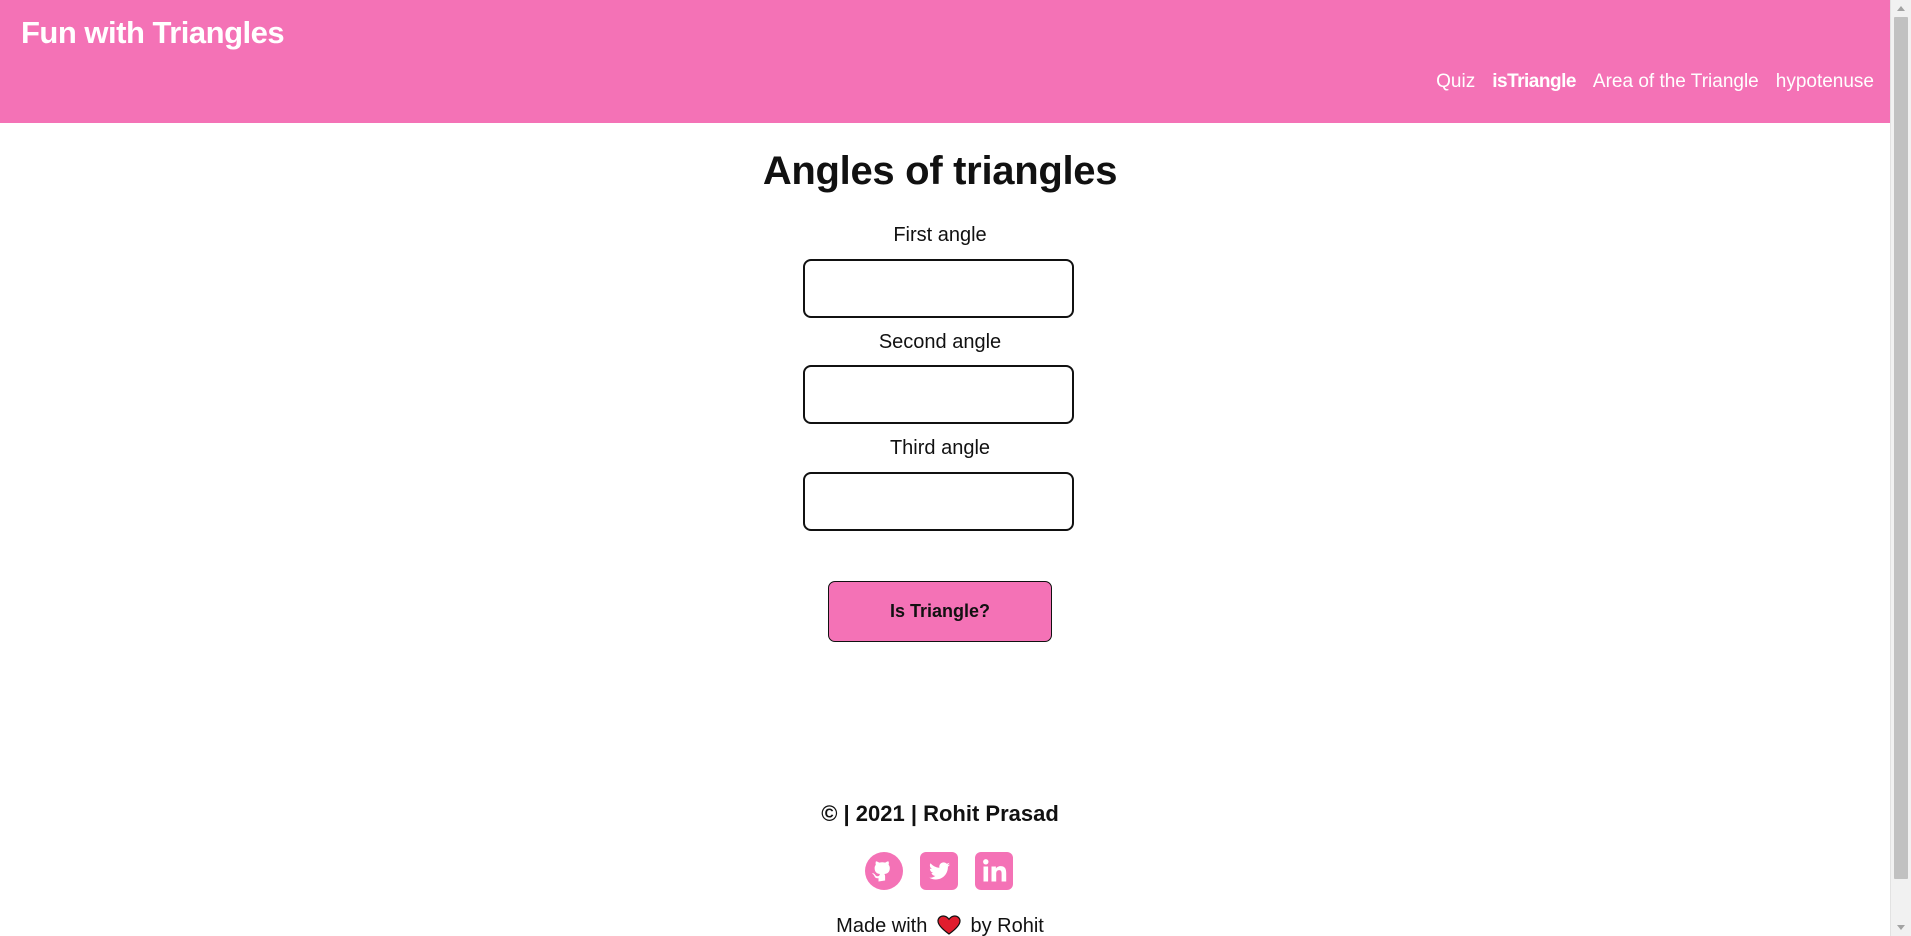 The image size is (1911, 936). I want to click on third-angle-label: Third angle, so click(940, 448).